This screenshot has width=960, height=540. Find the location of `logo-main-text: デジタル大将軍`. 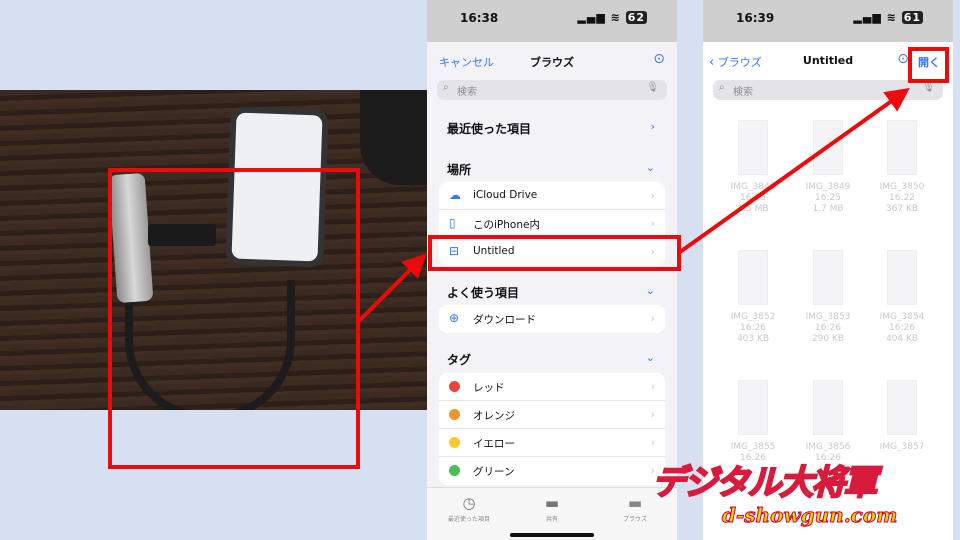

logo-main-text: デジタル大将軍 is located at coordinates (764, 483).